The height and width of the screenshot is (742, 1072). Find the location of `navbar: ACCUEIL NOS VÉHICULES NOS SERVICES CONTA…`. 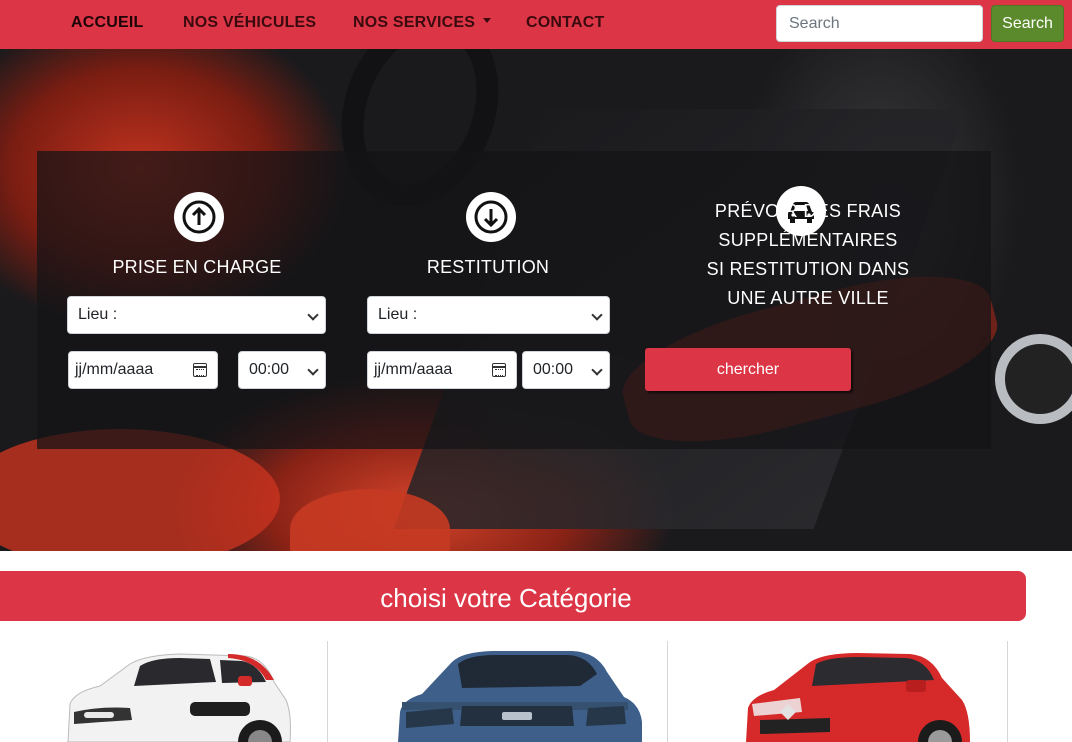

navbar: ACCUEIL NOS VÉHICULES NOS SERVICES CONTA… is located at coordinates (536, 24).